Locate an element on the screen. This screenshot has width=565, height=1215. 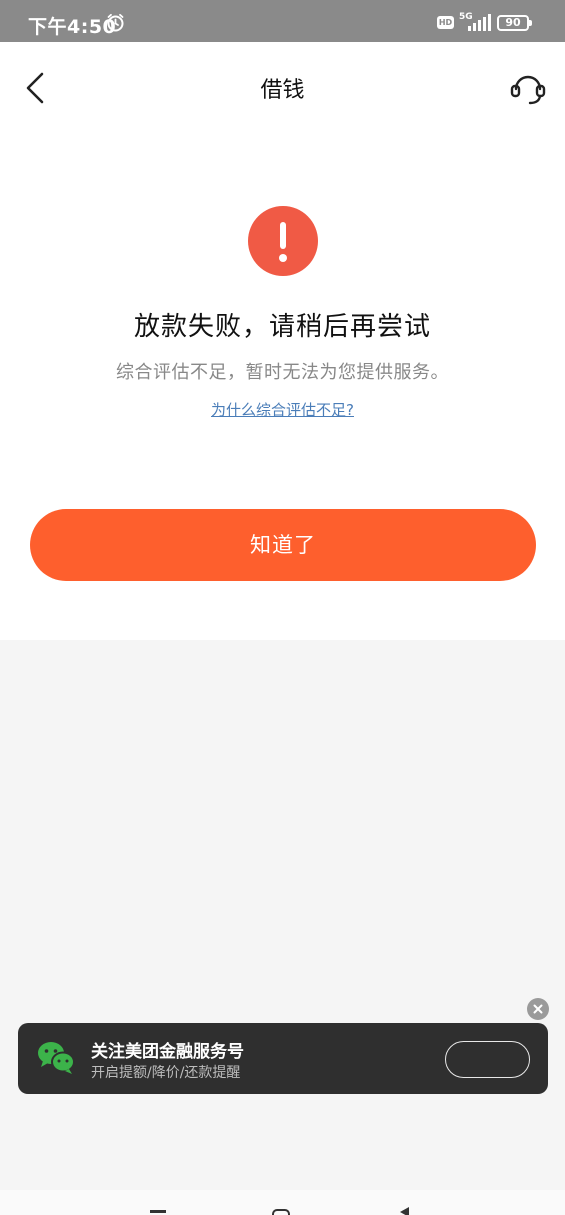
status-time: 下午4:50 is located at coordinates (72, 27).